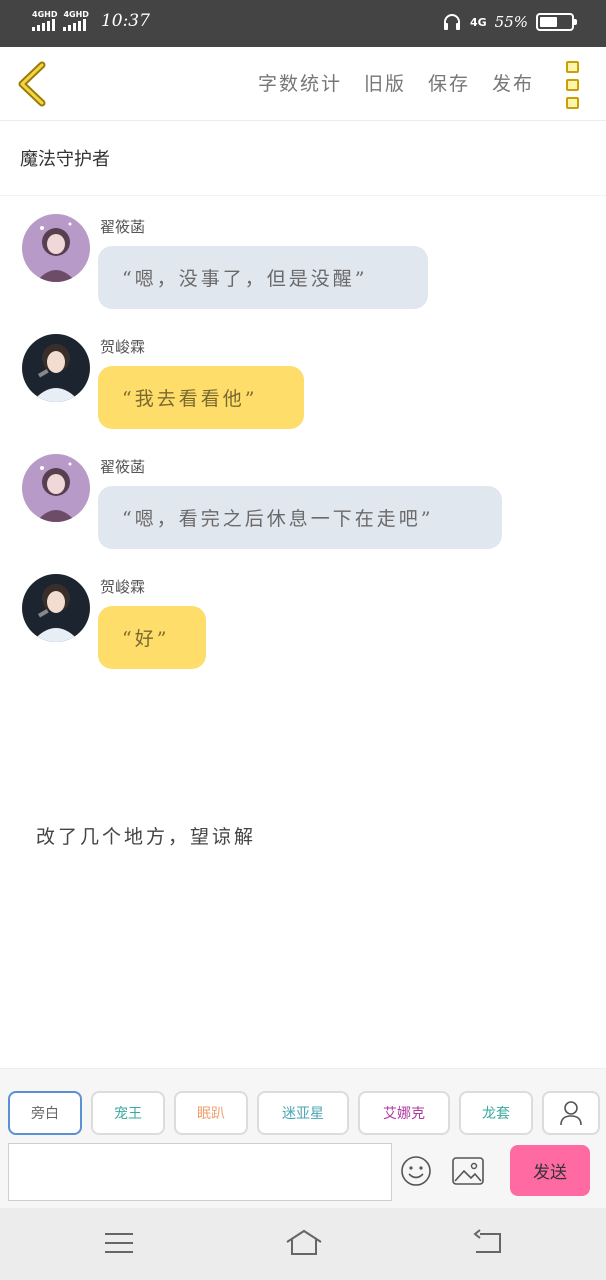 This screenshot has height=1280, width=606. What do you see at coordinates (451, 22) in the screenshot?
I see `headset-icon` at bounding box center [451, 22].